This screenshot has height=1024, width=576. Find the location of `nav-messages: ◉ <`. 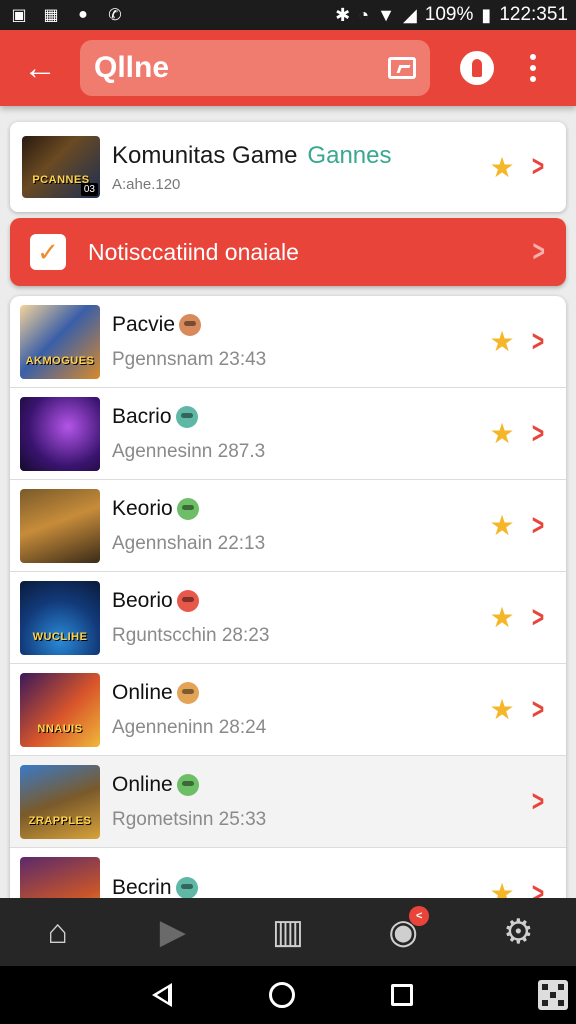

nav-messages: ◉ < is located at coordinates (403, 932).